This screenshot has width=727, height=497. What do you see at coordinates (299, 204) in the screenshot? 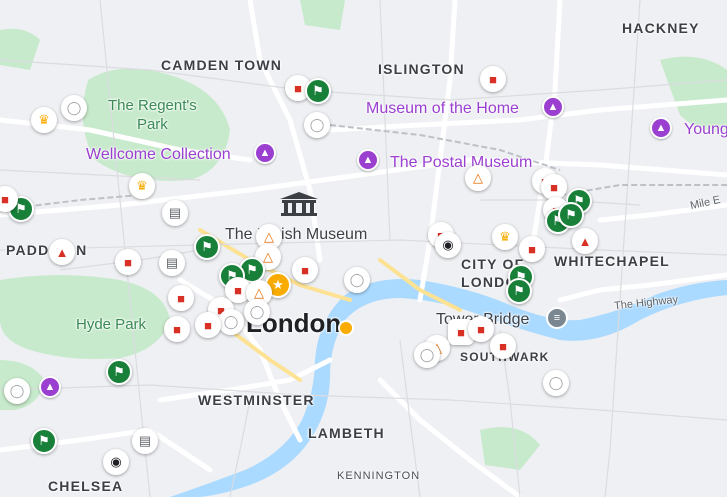
I see `british-museum-icon` at bounding box center [299, 204].